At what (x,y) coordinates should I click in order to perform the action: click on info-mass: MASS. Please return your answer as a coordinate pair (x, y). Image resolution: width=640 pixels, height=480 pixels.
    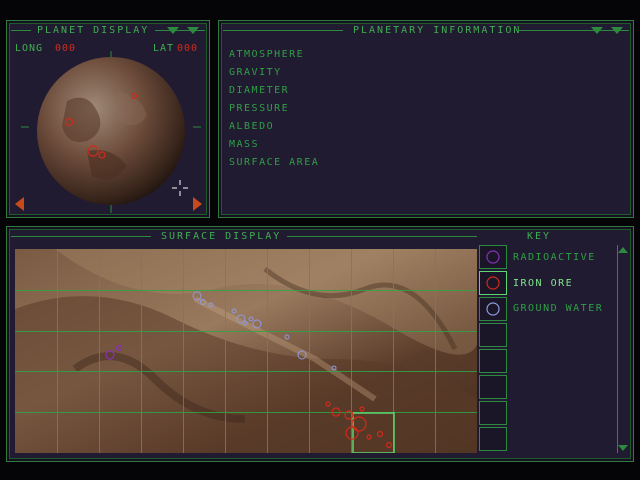
    Looking at the image, I should click on (244, 144).